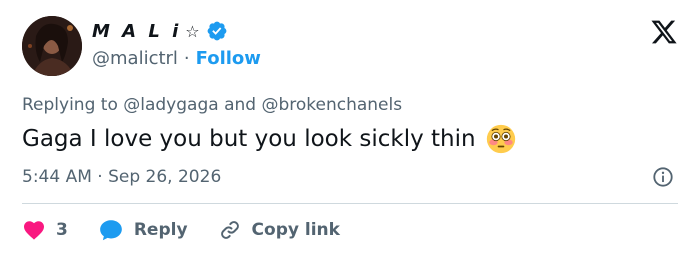  I want to click on replying-to-prefix: Replying to, so click(70, 105).